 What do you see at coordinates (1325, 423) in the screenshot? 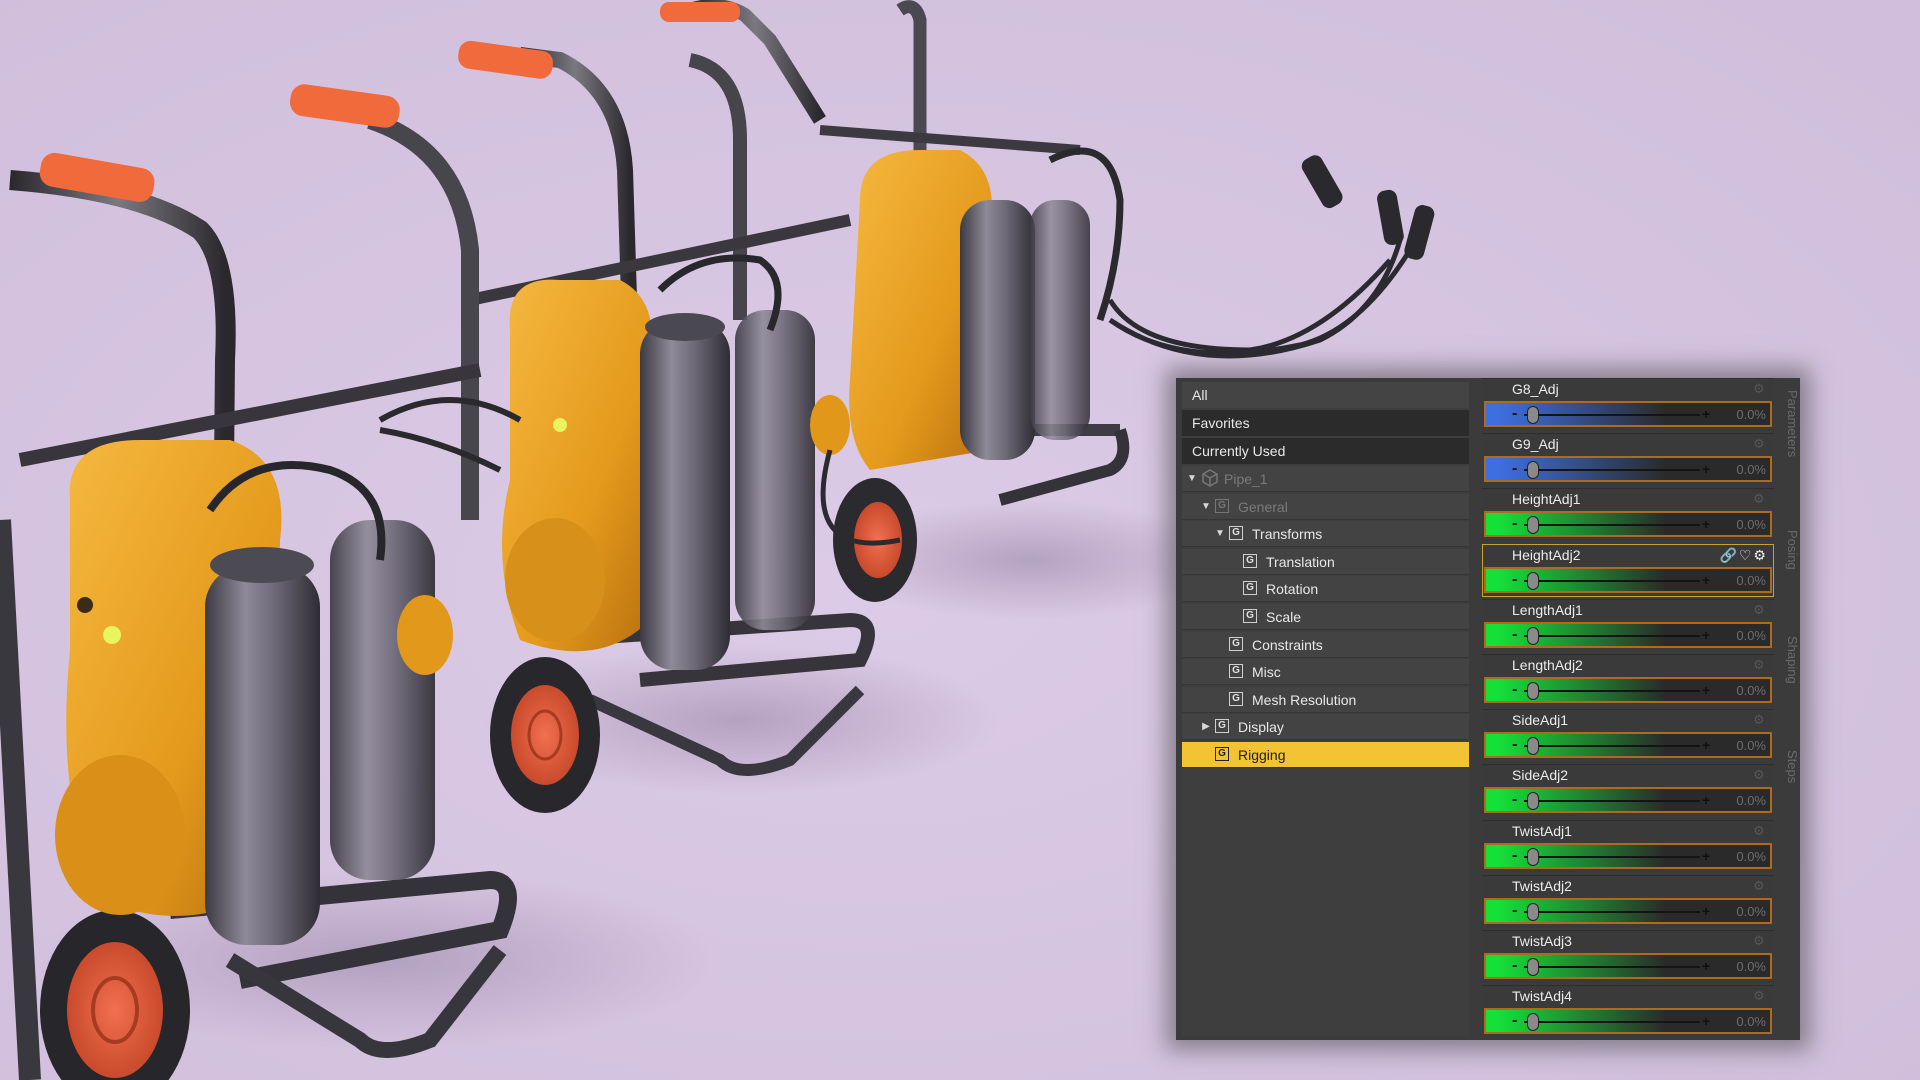
I see `category-favorites: Favorites` at bounding box center [1325, 423].